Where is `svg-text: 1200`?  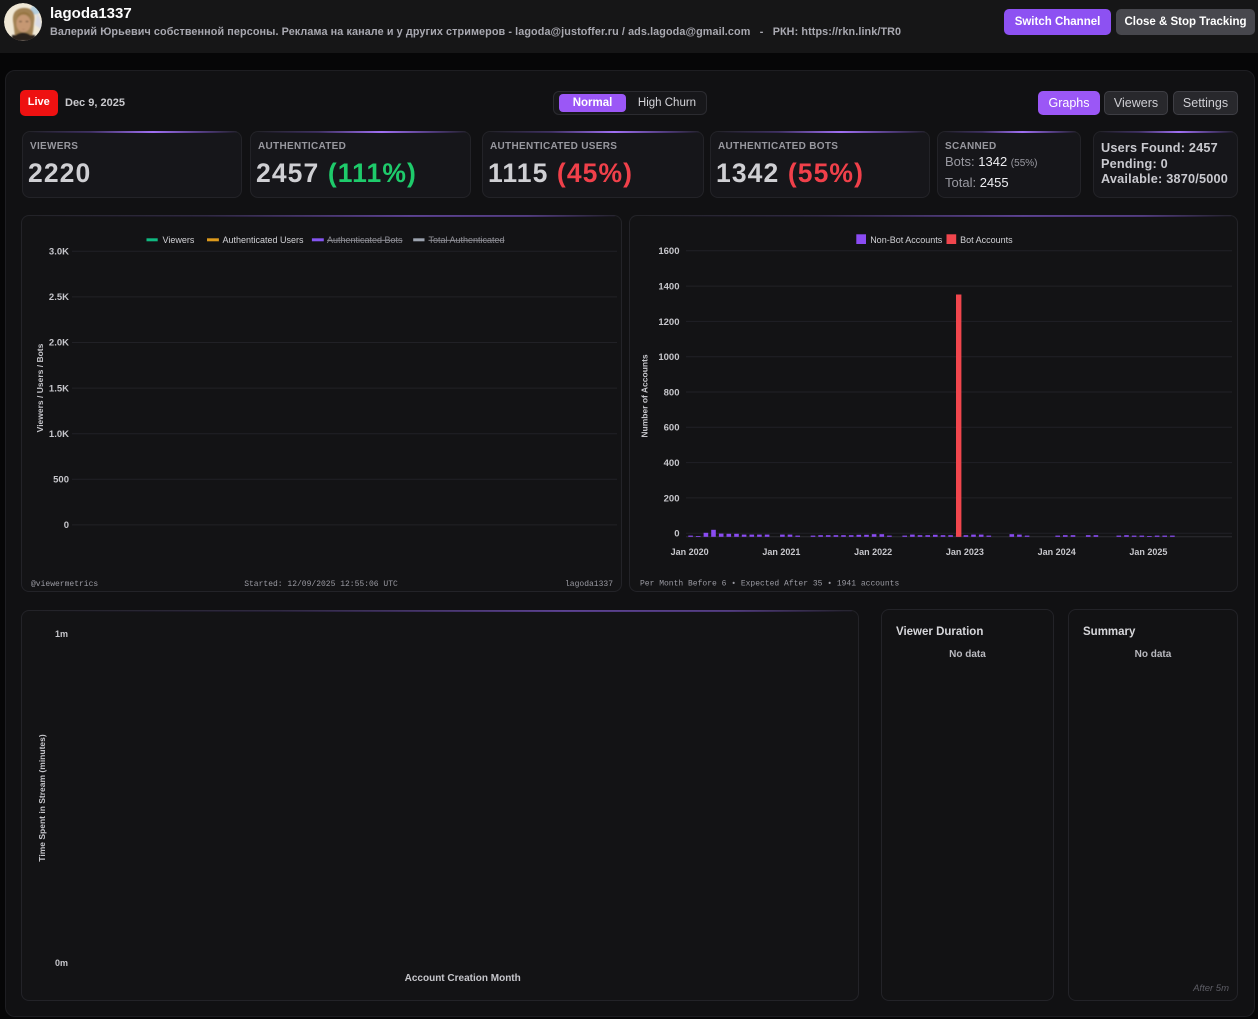 svg-text: 1200 is located at coordinates (668, 322).